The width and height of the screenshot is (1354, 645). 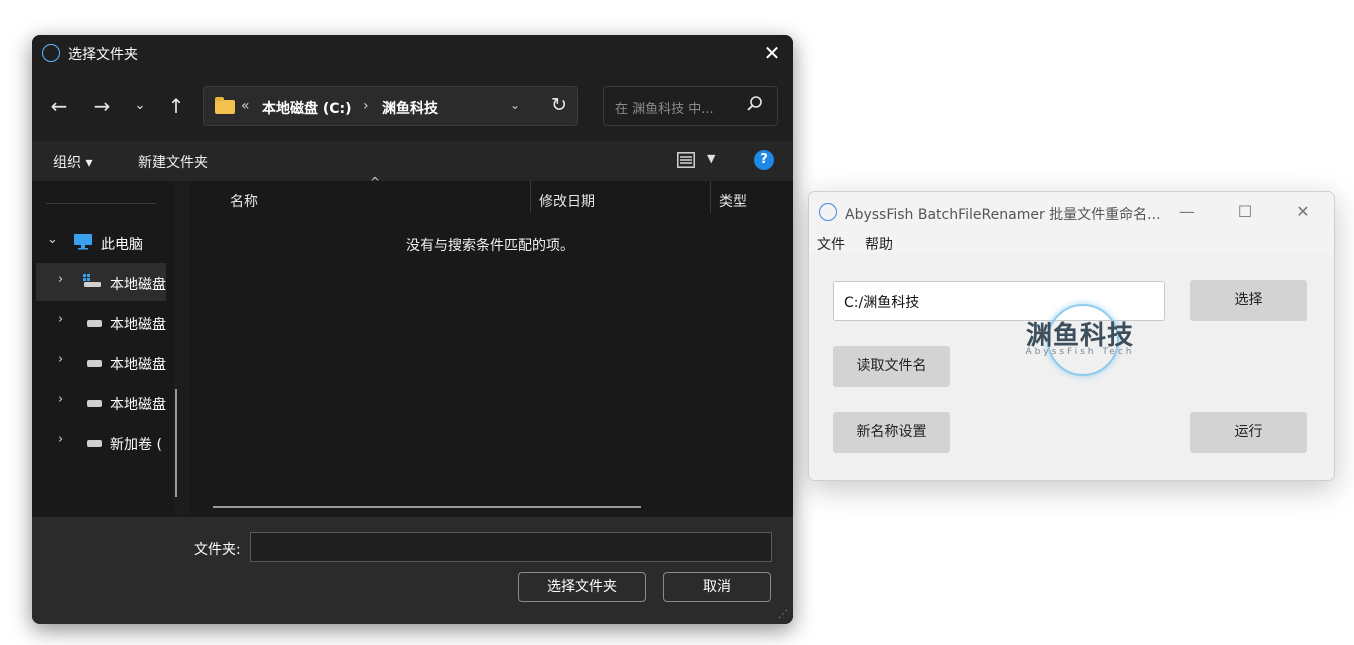 I want to click on nav-item-new-volume: › 新加卷 (, so click(x=103, y=442).